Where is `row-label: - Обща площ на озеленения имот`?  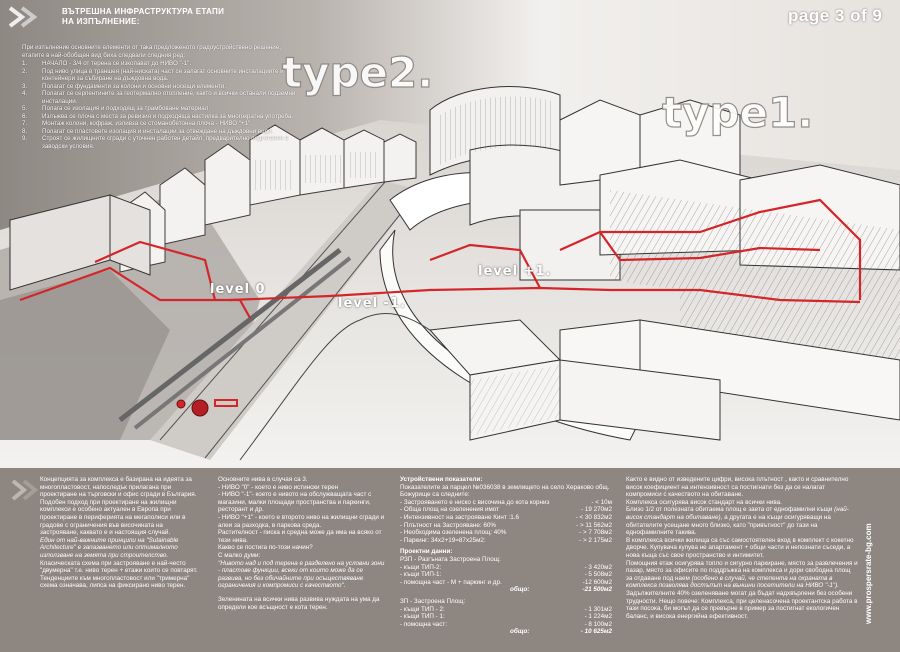
row-label: - Обща площ на озеленения имот is located at coordinates (450, 510).